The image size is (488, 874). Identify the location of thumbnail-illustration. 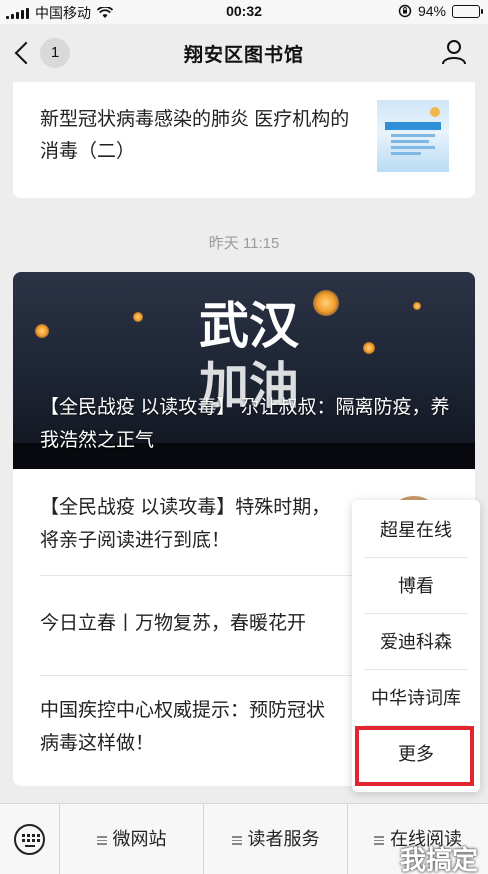
(413, 131).